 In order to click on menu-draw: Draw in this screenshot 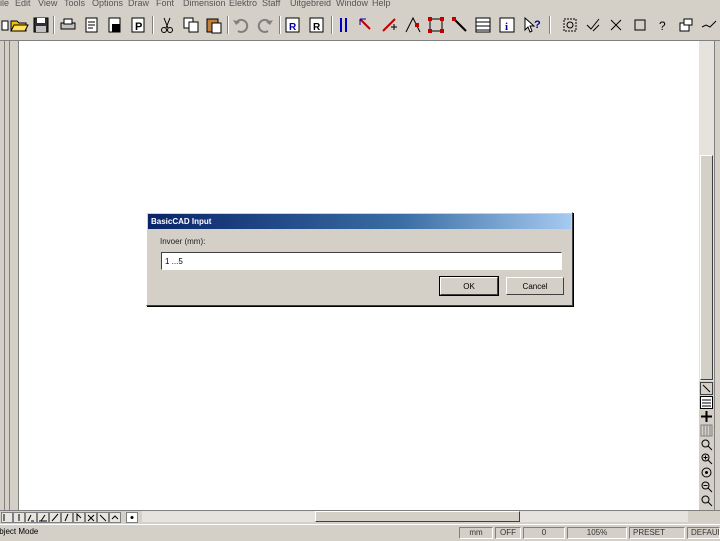, I will do `click(138, 4)`.